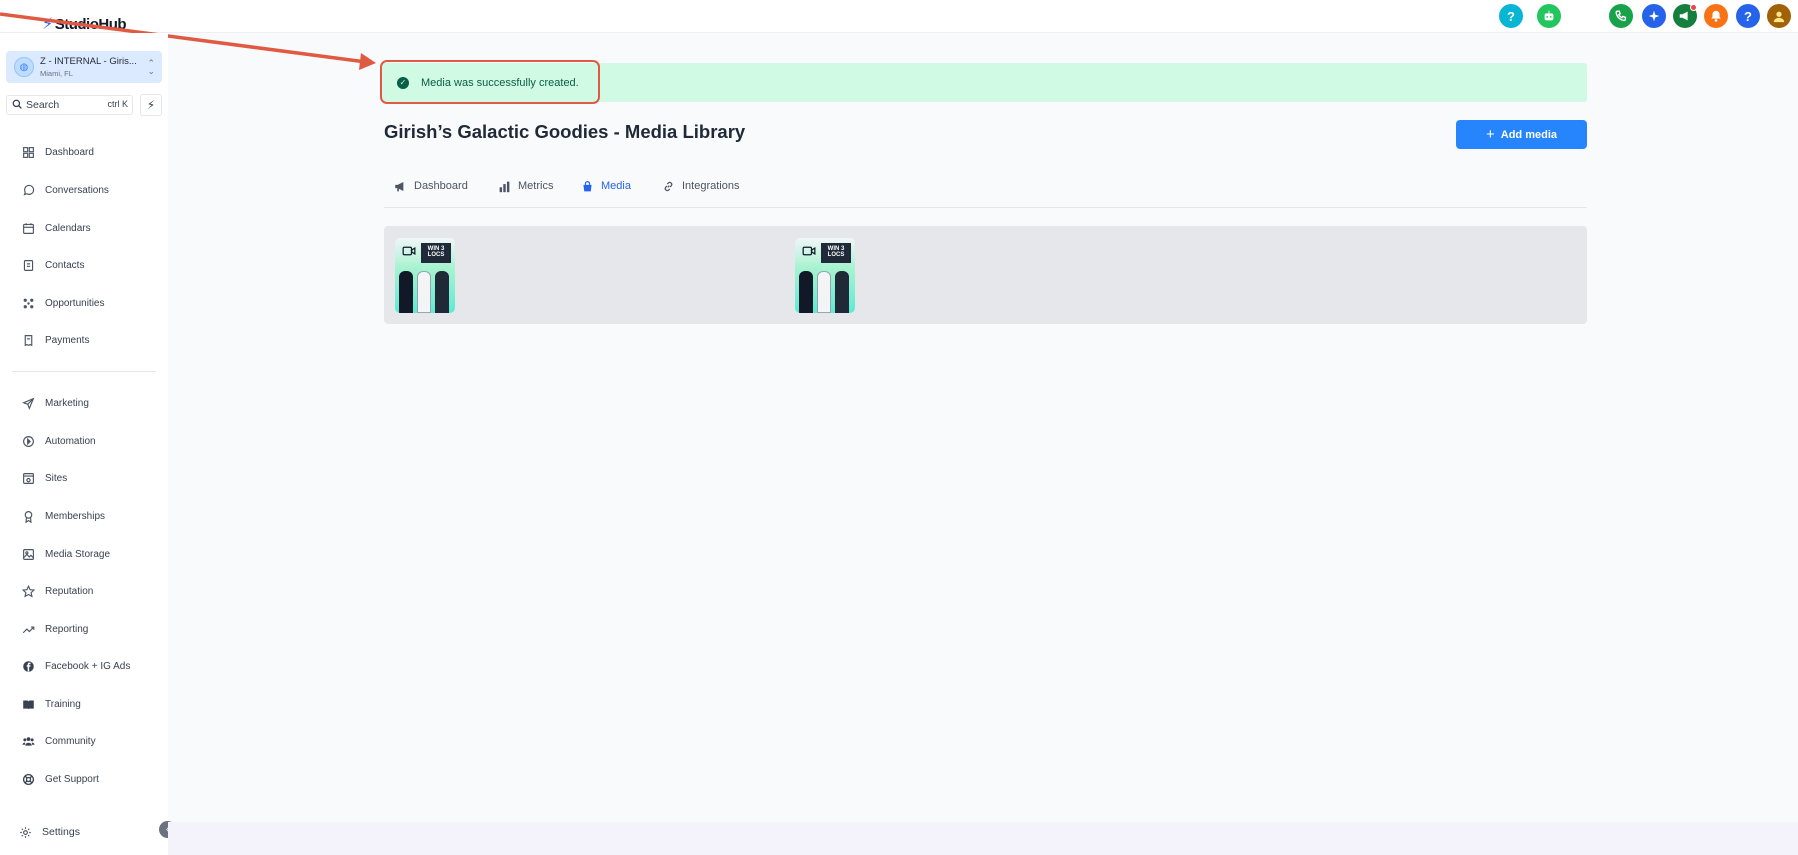  What do you see at coordinates (441, 186) in the screenshot?
I see `tab-label: Dashboard` at bounding box center [441, 186].